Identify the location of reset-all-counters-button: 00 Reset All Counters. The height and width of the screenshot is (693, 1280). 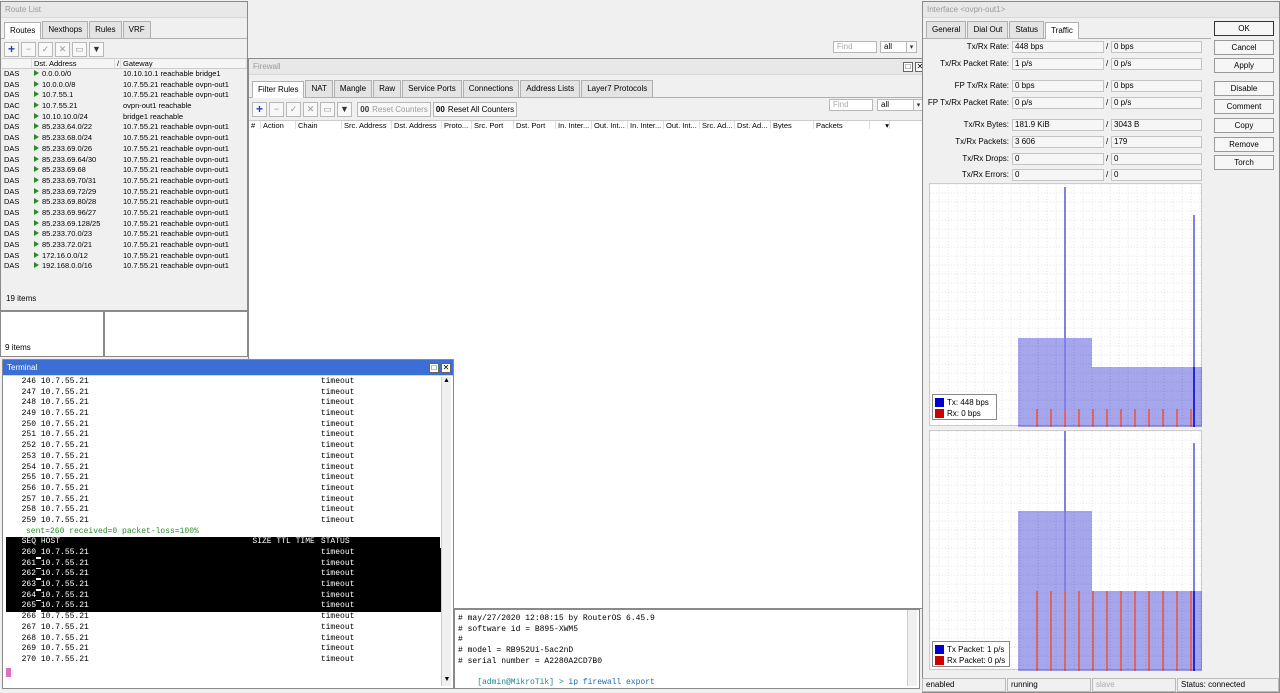
(475, 109).